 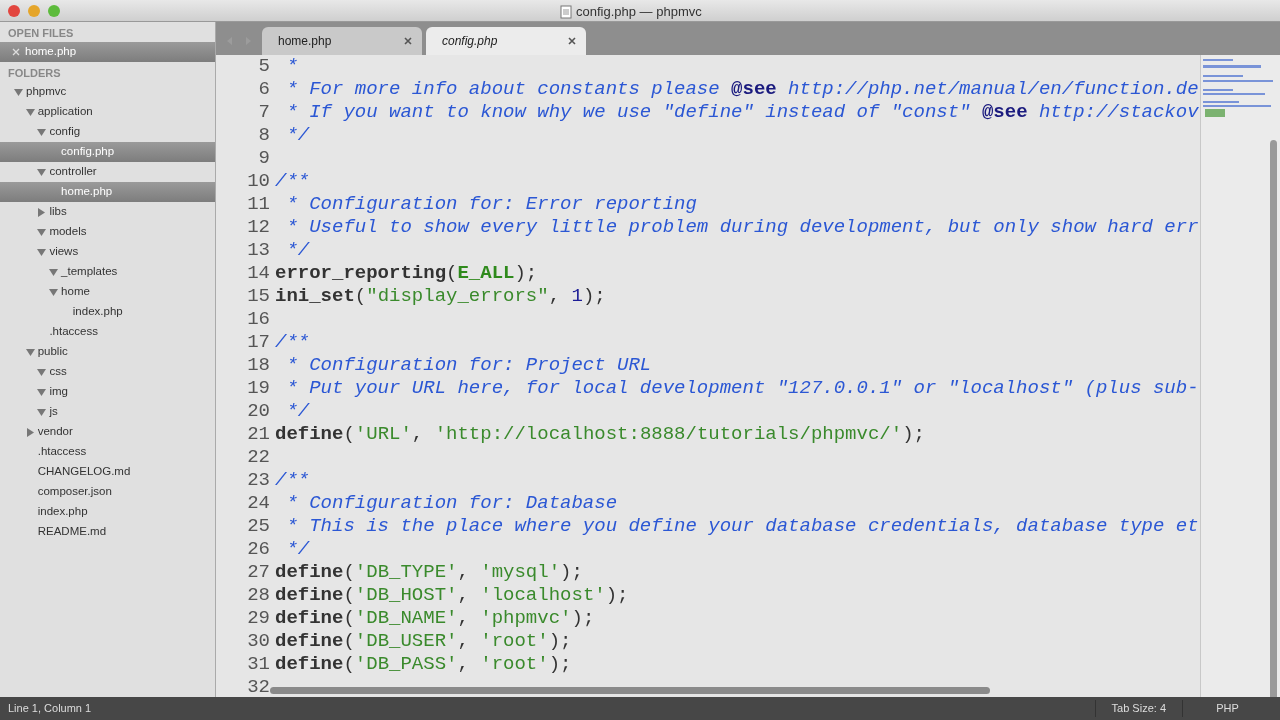 What do you see at coordinates (291, 66) in the screenshot?
I see `code-line: *` at bounding box center [291, 66].